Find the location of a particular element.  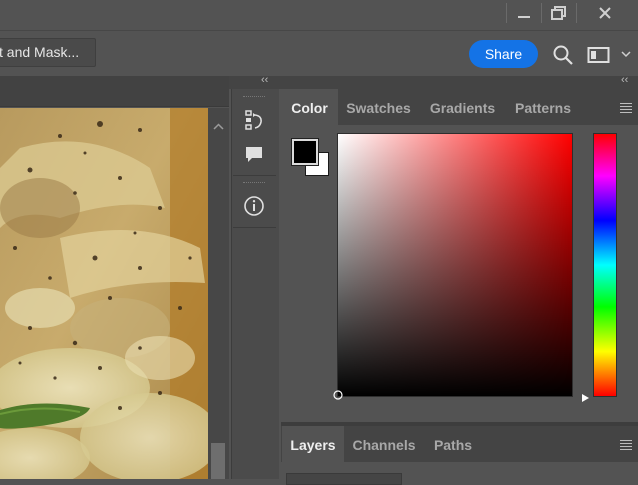

search-button is located at coordinates (563, 55).